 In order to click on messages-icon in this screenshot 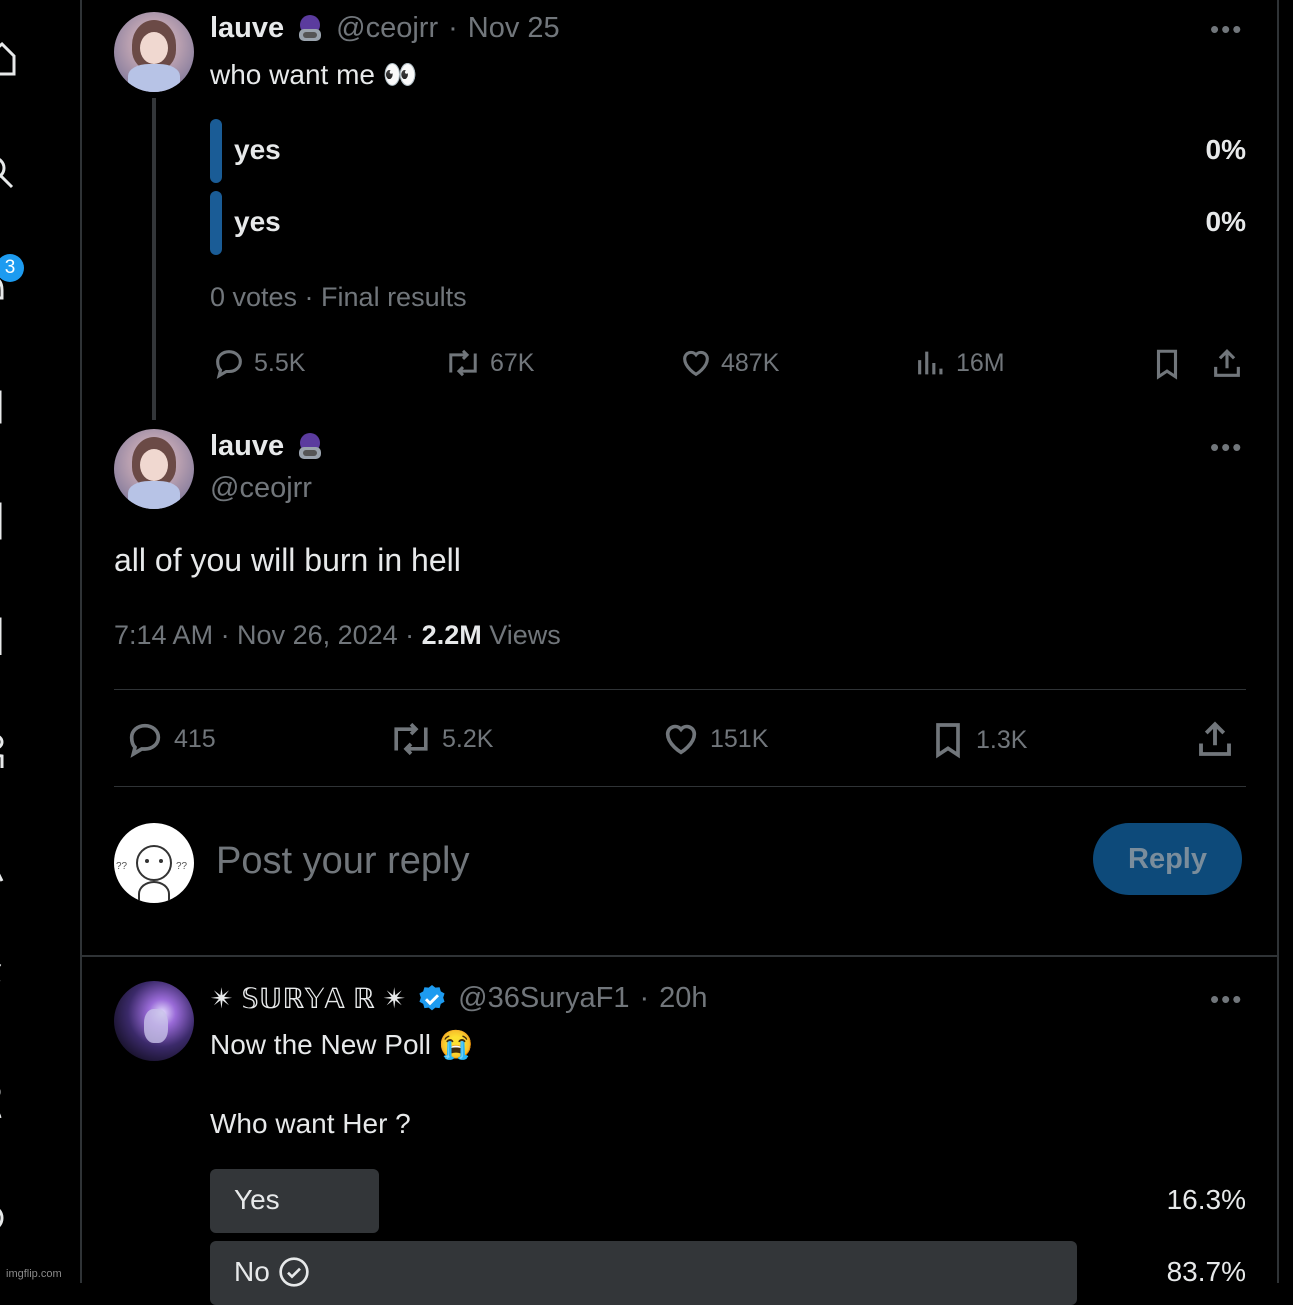, I will do `click(9, 406)`.